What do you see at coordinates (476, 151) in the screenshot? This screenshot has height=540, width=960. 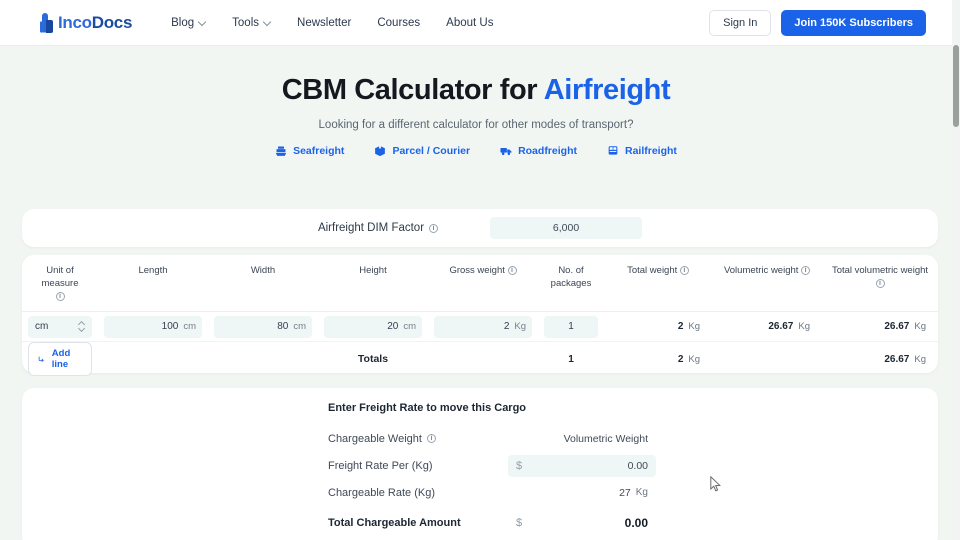 I see `transport-mode-links: Seafreight Parcel / Courier Roadfreight` at bounding box center [476, 151].